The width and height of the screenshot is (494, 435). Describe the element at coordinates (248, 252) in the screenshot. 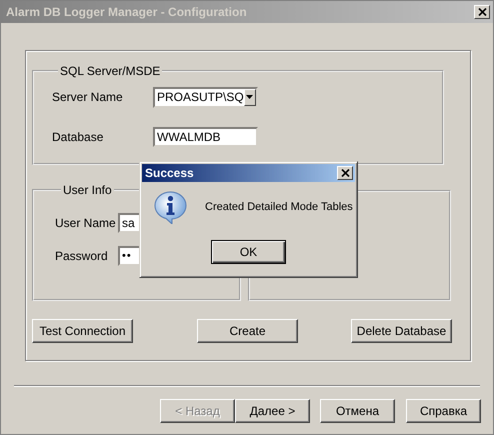

I see `ok-button: OK` at that location.